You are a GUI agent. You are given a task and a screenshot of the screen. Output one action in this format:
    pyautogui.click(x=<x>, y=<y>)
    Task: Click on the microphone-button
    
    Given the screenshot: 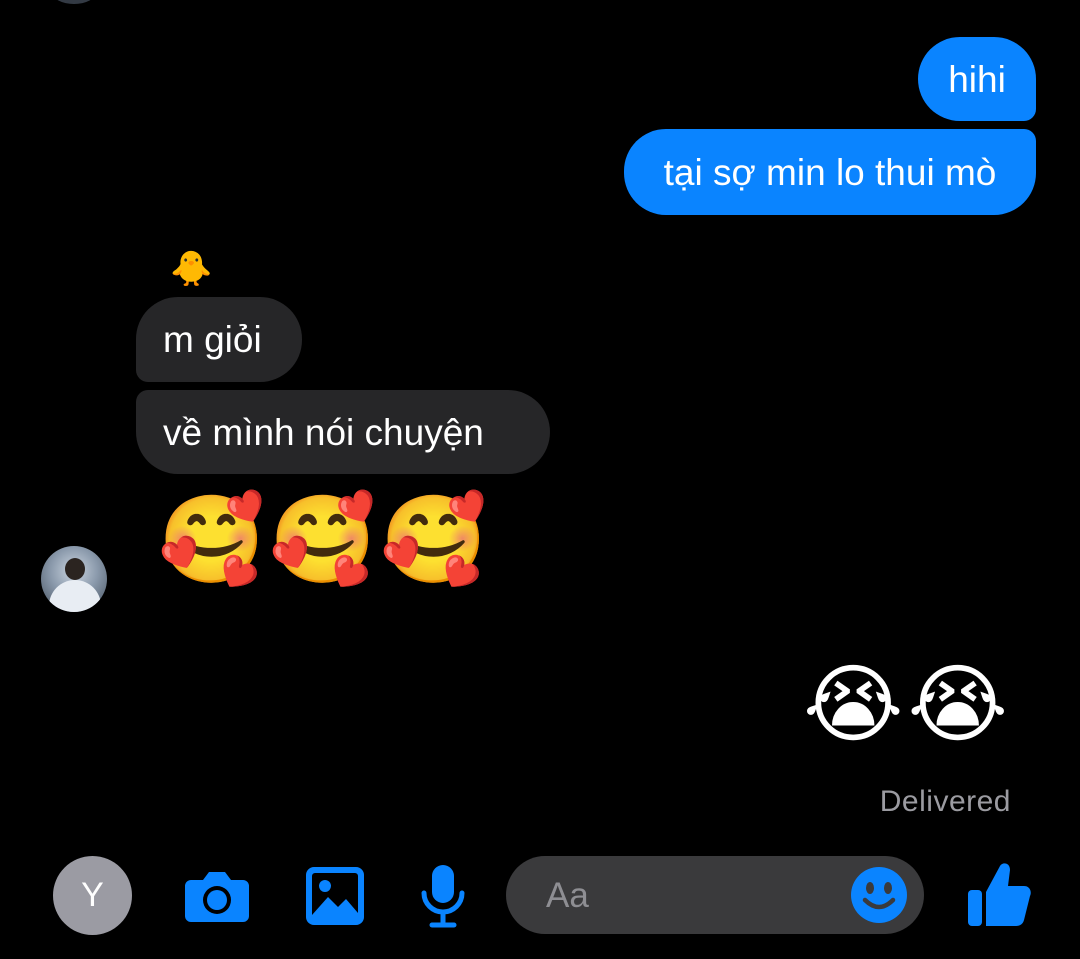 What is the action you would take?
    pyautogui.click(x=443, y=896)
    